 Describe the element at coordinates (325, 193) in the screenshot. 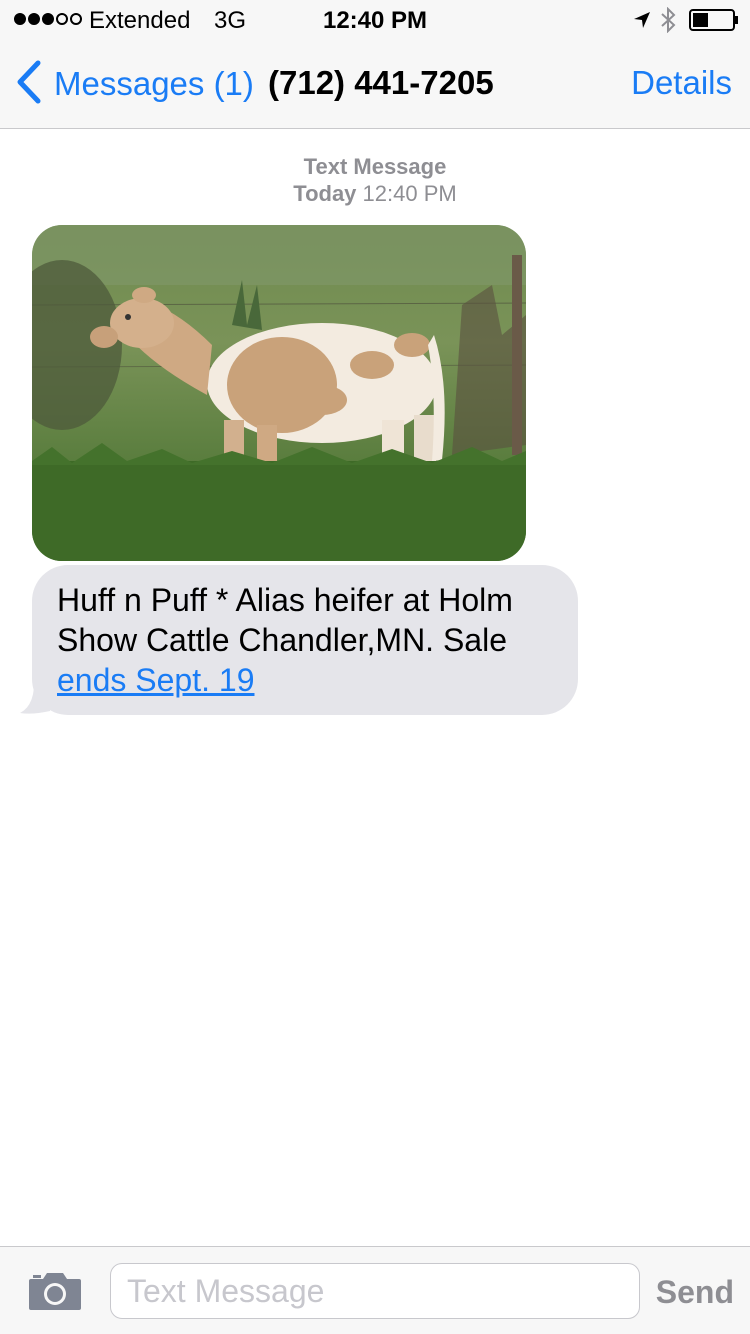

I see `thread-day: Today` at that location.